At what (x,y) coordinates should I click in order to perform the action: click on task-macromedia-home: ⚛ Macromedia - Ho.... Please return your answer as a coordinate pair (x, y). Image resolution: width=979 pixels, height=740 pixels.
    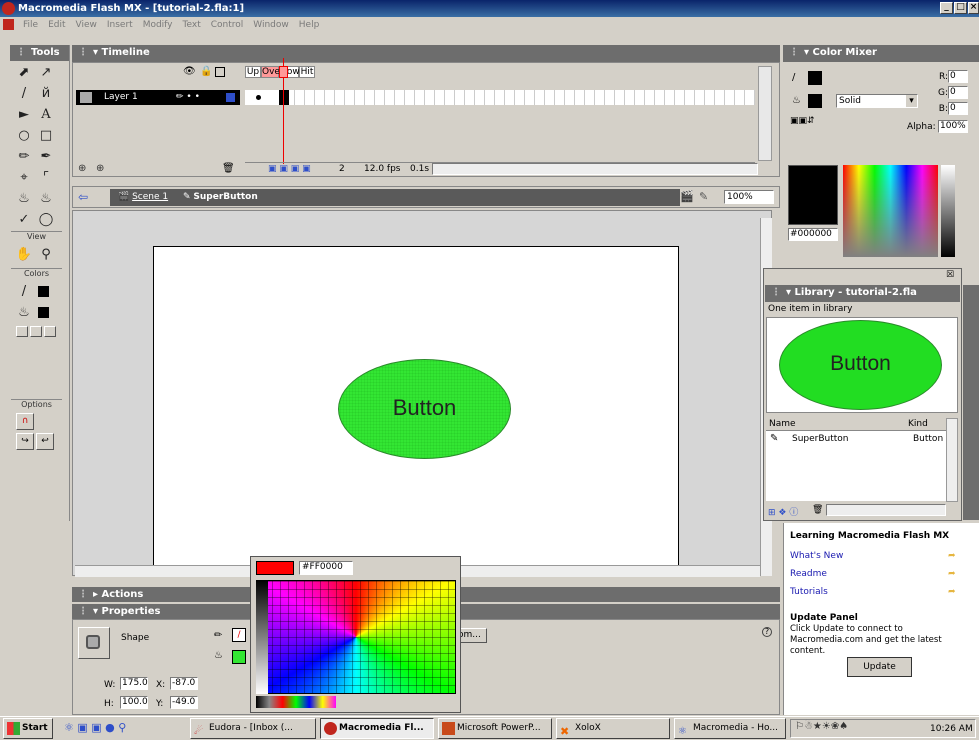
    Looking at the image, I should click on (730, 728).